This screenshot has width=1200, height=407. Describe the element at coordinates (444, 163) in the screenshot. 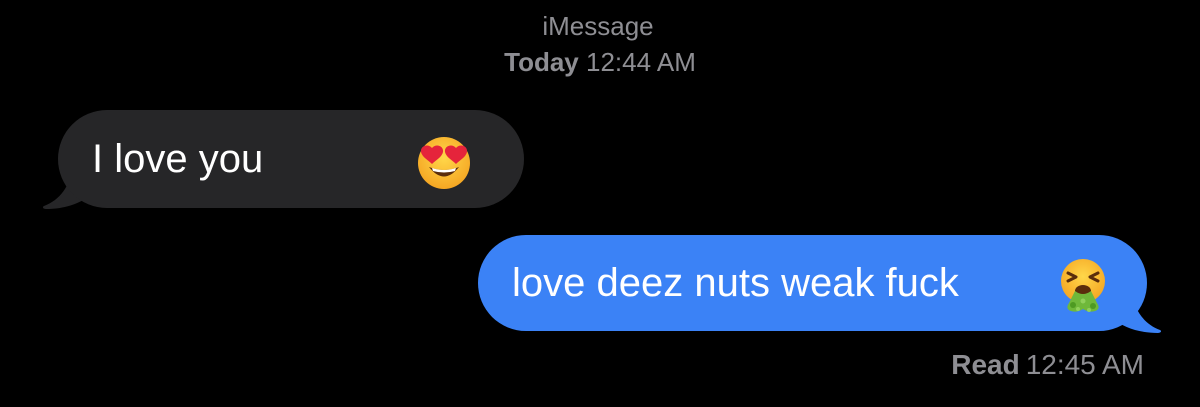

I see `heart-eyes-icon` at that location.